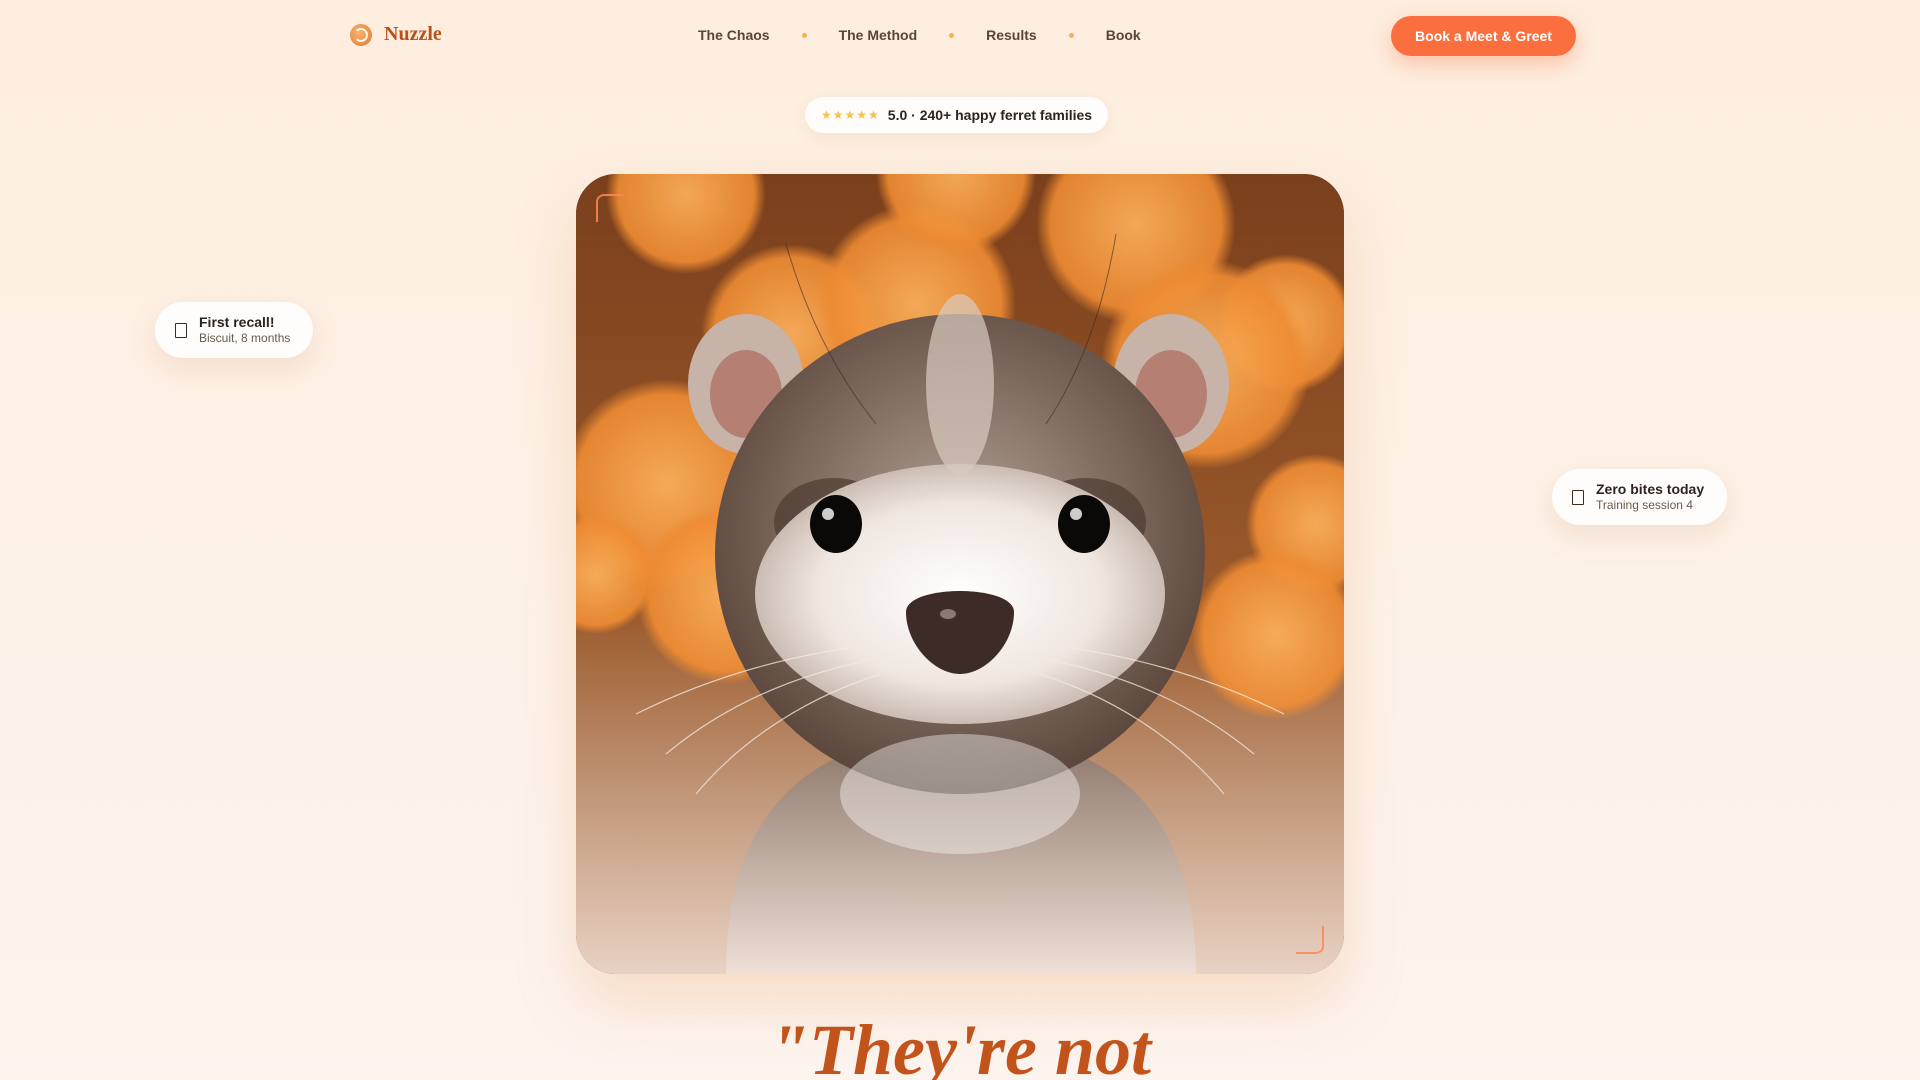  I want to click on zero-bites-card: Zero bites today Training session 4, so click(1639, 497).